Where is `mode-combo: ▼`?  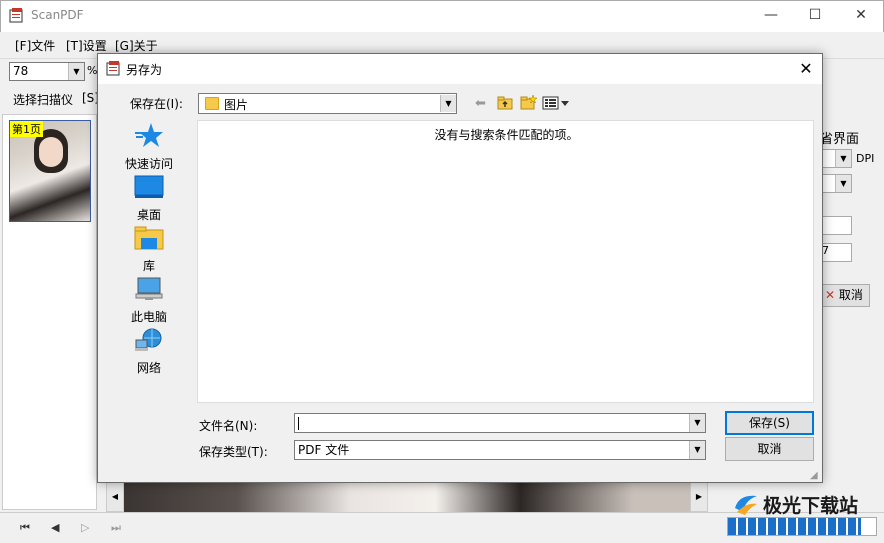
mode-combo: ▼ is located at coordinates (836, 183).